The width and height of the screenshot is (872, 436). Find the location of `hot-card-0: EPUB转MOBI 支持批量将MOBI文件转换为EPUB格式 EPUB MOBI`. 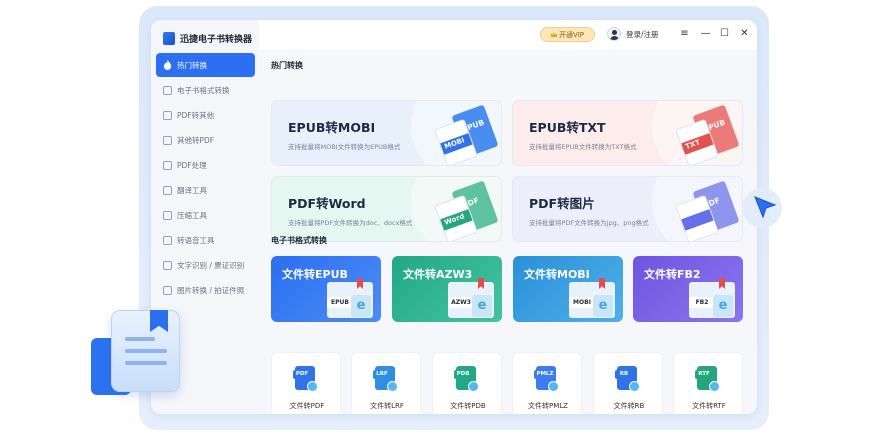

hot-card-0: EPUB转MOBI 支持批量将MOBI文件转换为EPUB格式 EPUB MOBI is located at coordinates (386, 133).